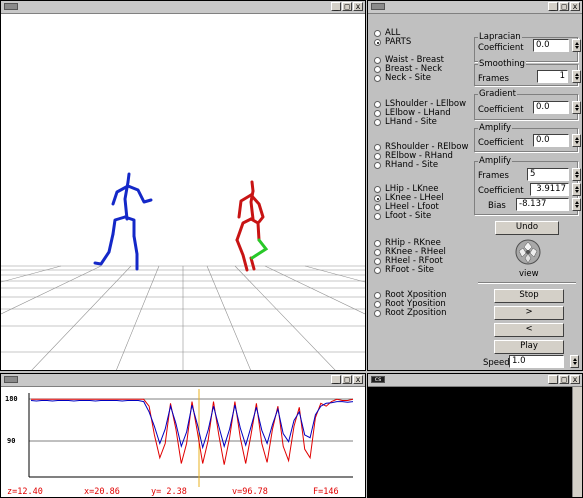 The width and height of the screenshot is (583, 498). What do you see at coordinates (495, 161) in the screenshot?
I see `amplify-params-title: Amplify` at bounding box center [495, 161].